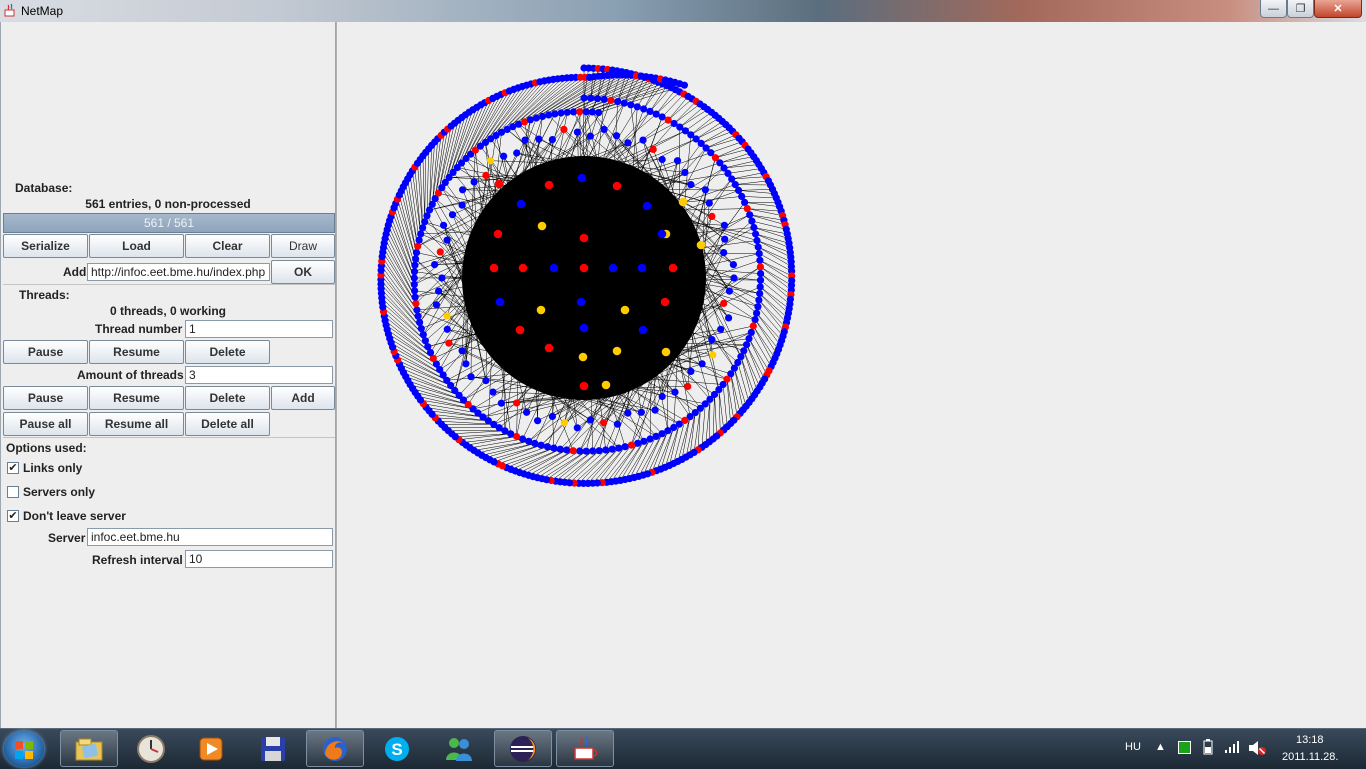 This screenshot has width=1366, height=769. What do you see at coordinates (1300, 9) in the screenshot?
I see `maximize-button: ❐` at bounding box center [1300, 9].